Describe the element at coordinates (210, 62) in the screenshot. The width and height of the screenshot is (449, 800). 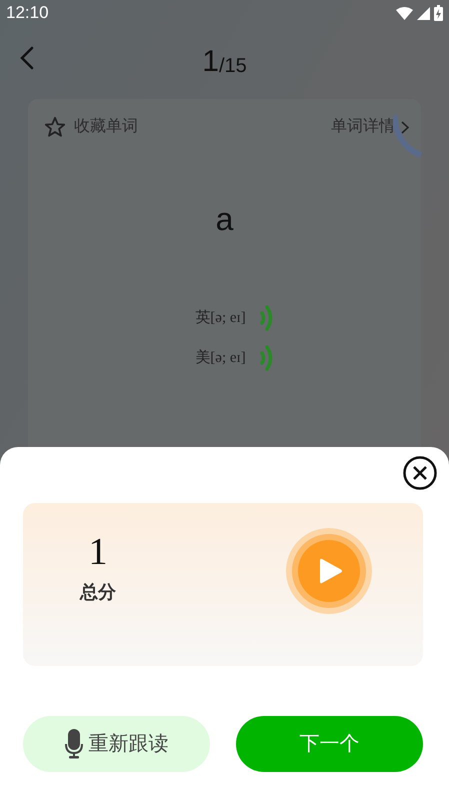
I see `current-index: 1` at that location.